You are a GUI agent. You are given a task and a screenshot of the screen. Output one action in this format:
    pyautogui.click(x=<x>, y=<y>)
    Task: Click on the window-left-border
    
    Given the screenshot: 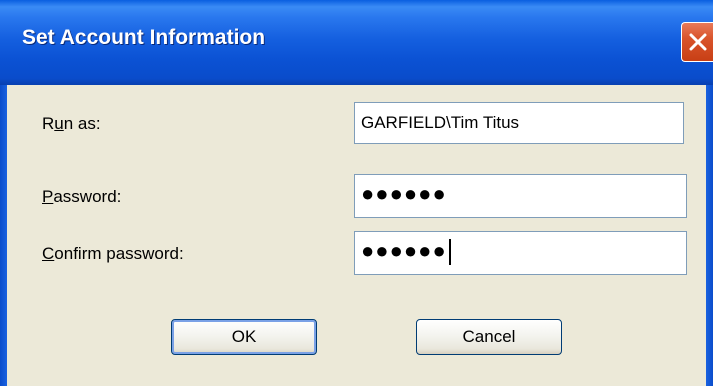 What is the action you would take?
    pyautogui.click(x=3, y=235)
    